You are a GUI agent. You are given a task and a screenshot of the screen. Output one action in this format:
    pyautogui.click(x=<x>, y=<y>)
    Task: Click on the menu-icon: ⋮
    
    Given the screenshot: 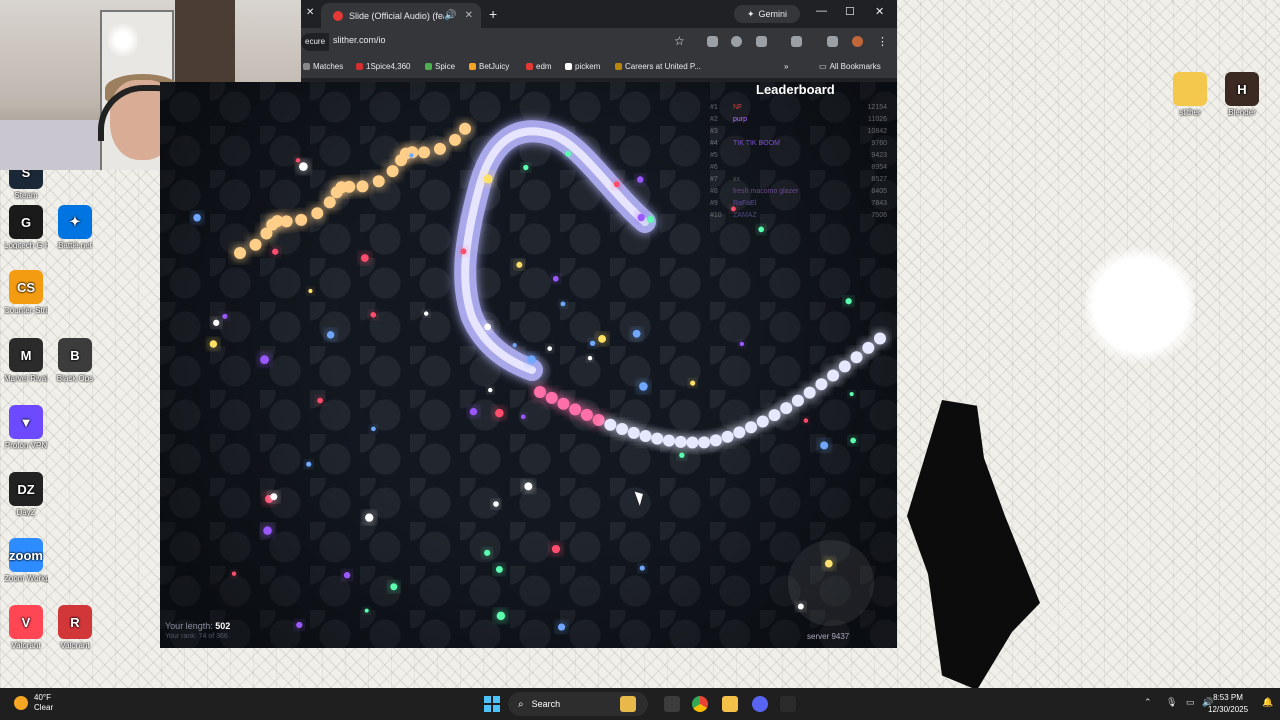 What is the action you would take?
    pyautogui.click(x=882, y=41)
    